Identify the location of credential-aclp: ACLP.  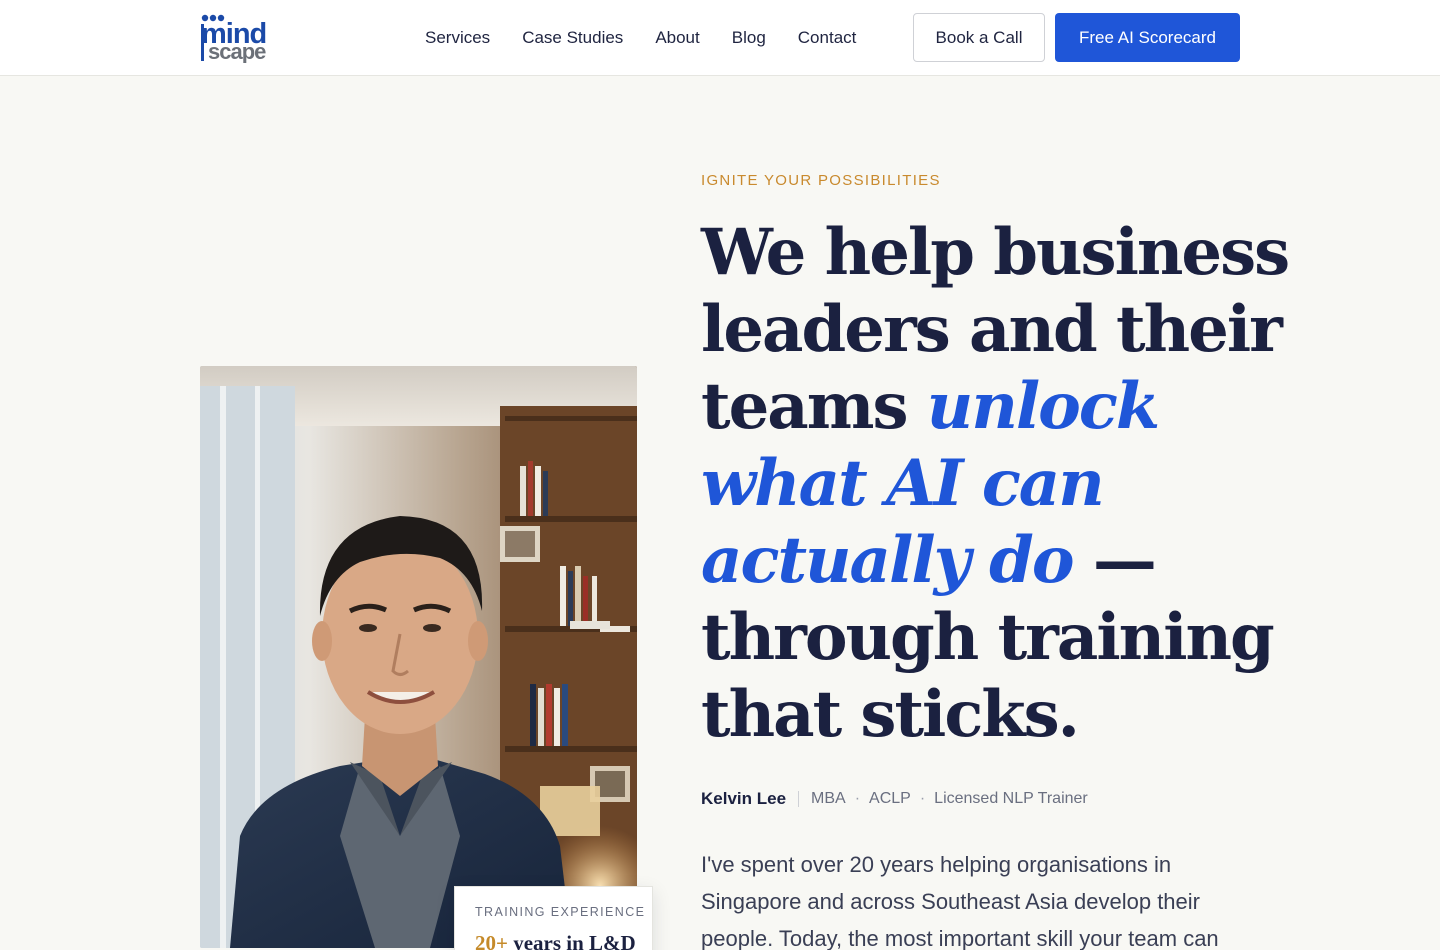
(890, 798).